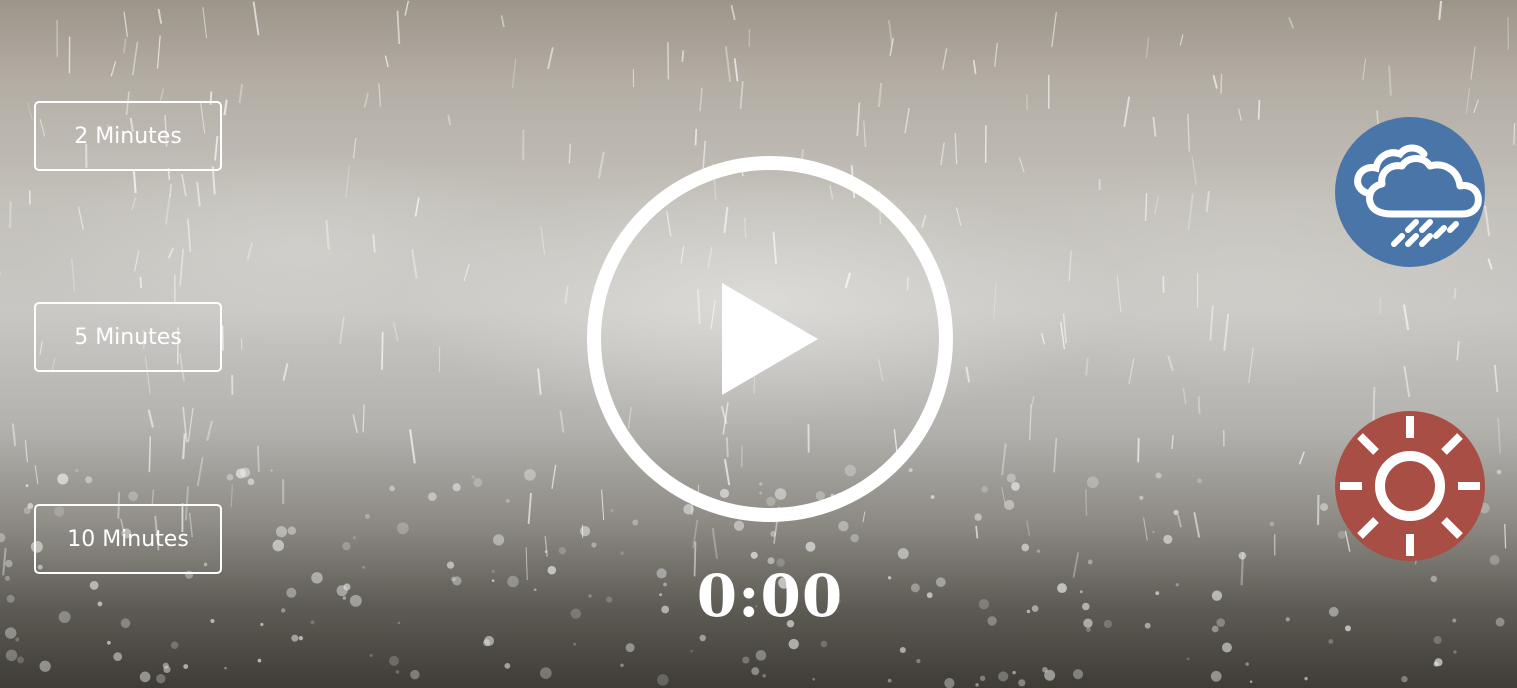  Describe the element at coordinates (1410, 486) in the screenshot. I see `sun-sound-button` at that location.